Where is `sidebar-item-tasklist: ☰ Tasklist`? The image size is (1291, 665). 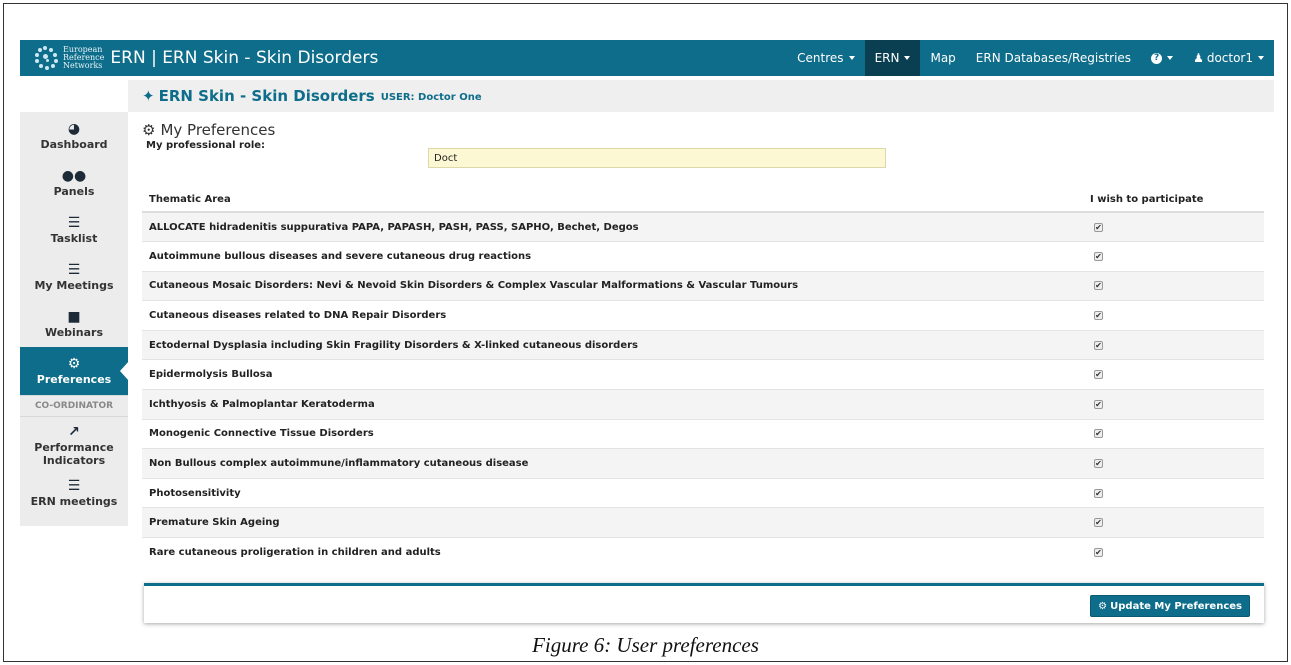 sidebar-item-tasklist: ☰ Tasklist is located at coordinates (74, 229).